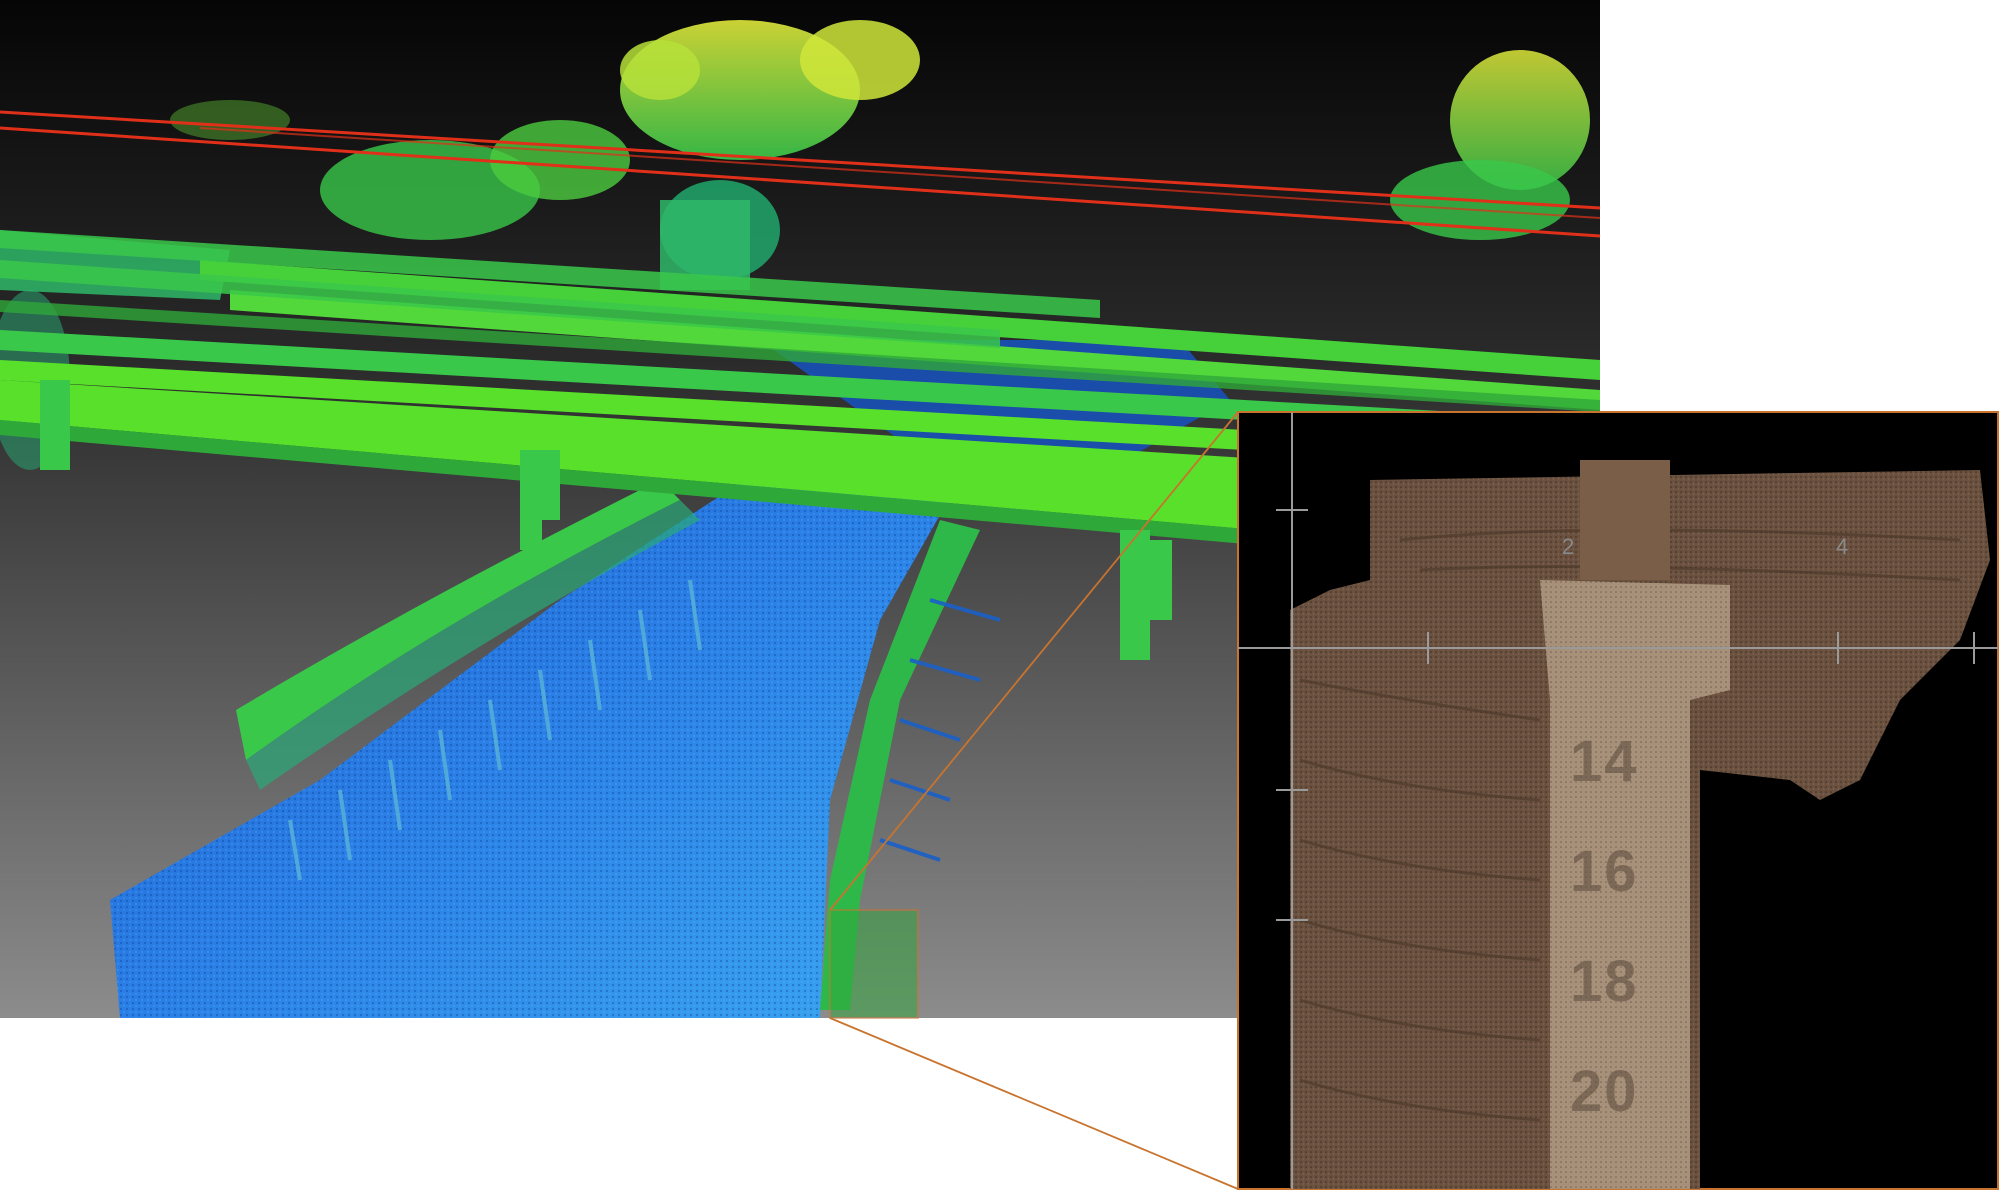 Image resolution: width=2000 pixels, height=1191 pixels. What do you see at coordinates (1034, 1103) in the screenshot?
I see `zoom-connector-bottom` at bounding box center [1034, 1103].